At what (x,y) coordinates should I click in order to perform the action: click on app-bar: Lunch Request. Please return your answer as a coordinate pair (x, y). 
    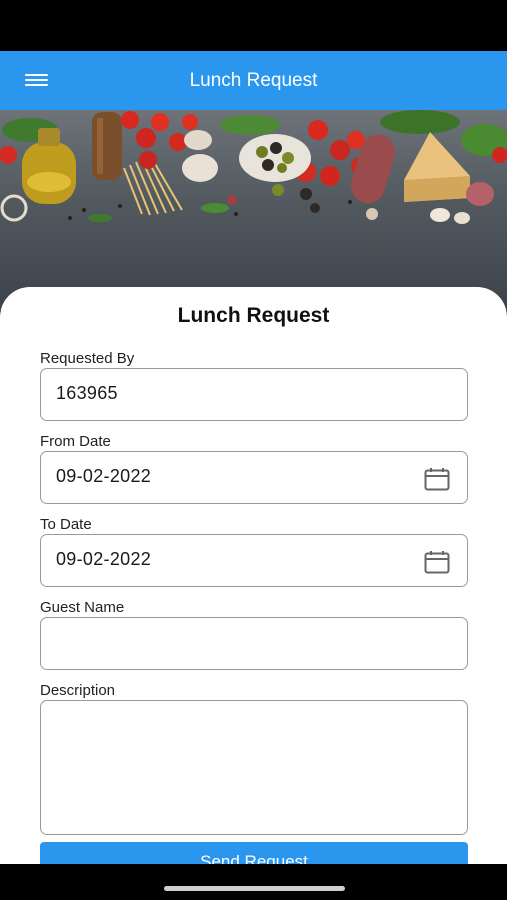
    Looking at the image, I should click on (253, 80).